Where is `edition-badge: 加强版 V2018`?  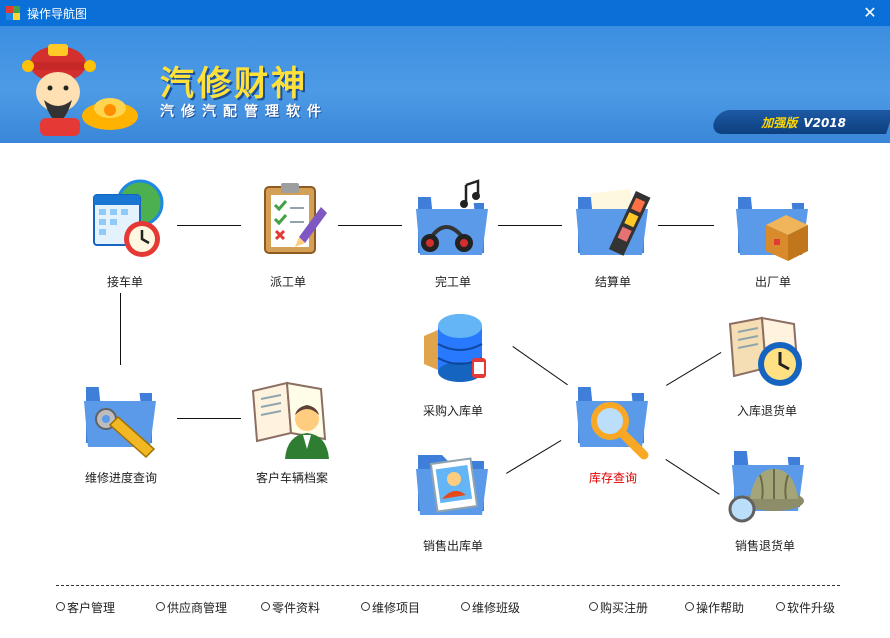 edition-badge: 加强版 V2018 is located at coordinates (803, 122).